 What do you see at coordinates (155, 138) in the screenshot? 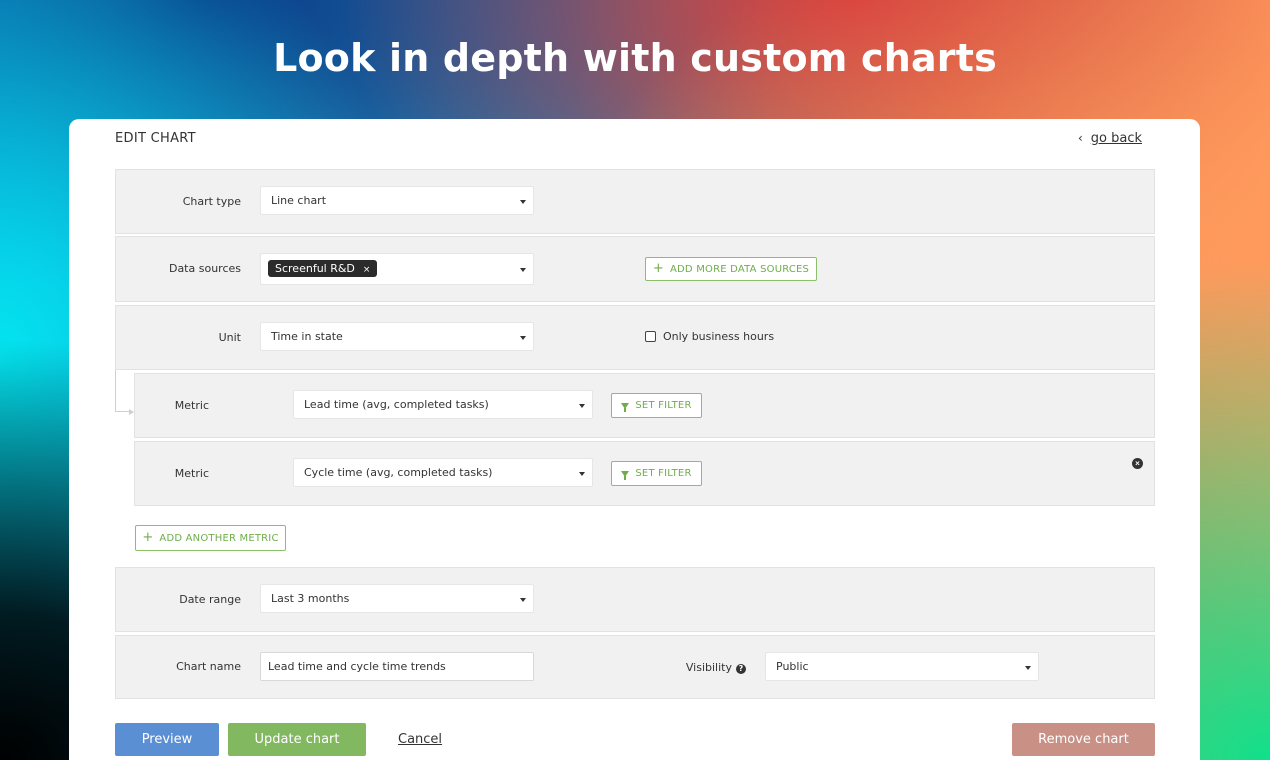
I see `edit-chart-title: EDIT CHART` at bounding box center [155, 138].